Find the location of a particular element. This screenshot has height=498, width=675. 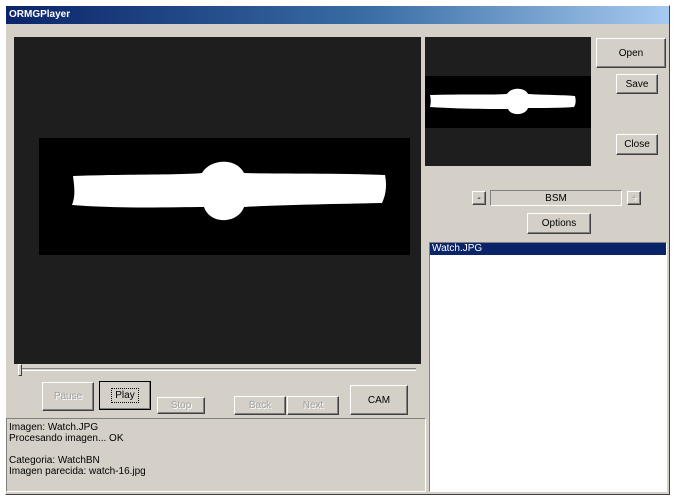

file-list-items: Watch.JPG is located at coordinates (548, 249).